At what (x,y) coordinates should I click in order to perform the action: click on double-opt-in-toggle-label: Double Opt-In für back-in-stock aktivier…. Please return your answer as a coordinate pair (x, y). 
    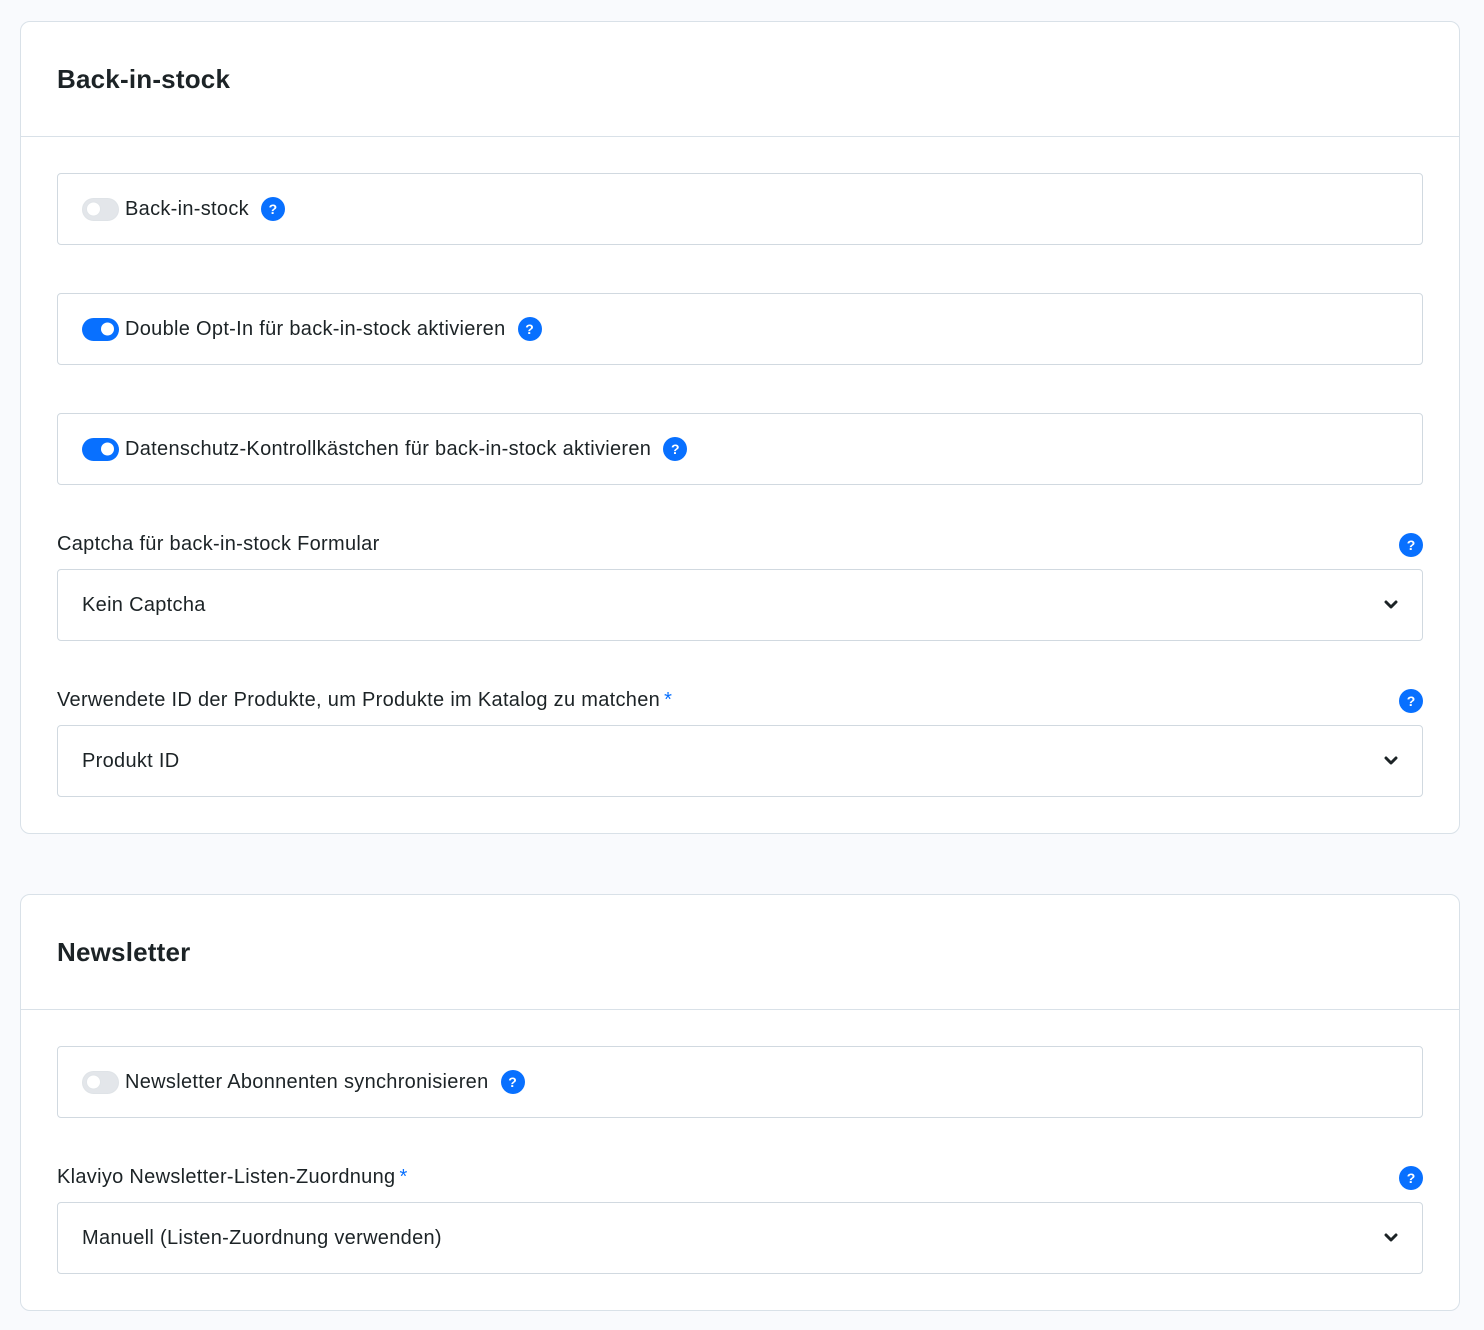
    Looking at the image, I should click on (315, 329).